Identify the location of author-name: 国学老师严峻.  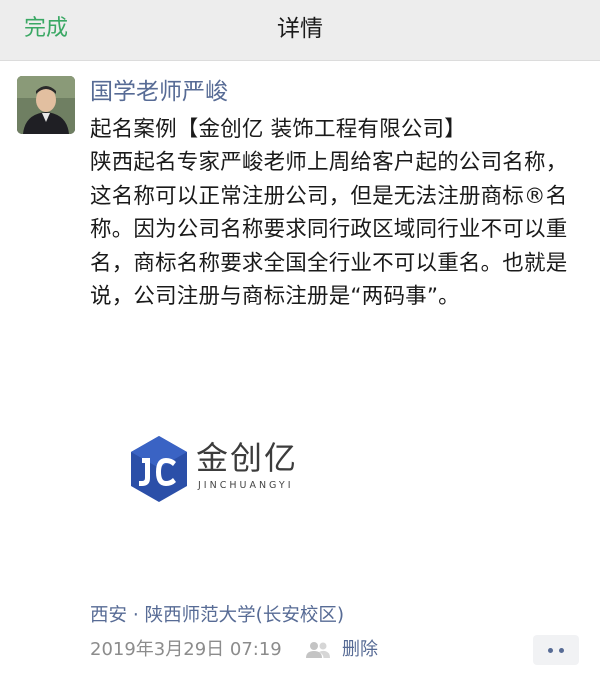
(159, 92).